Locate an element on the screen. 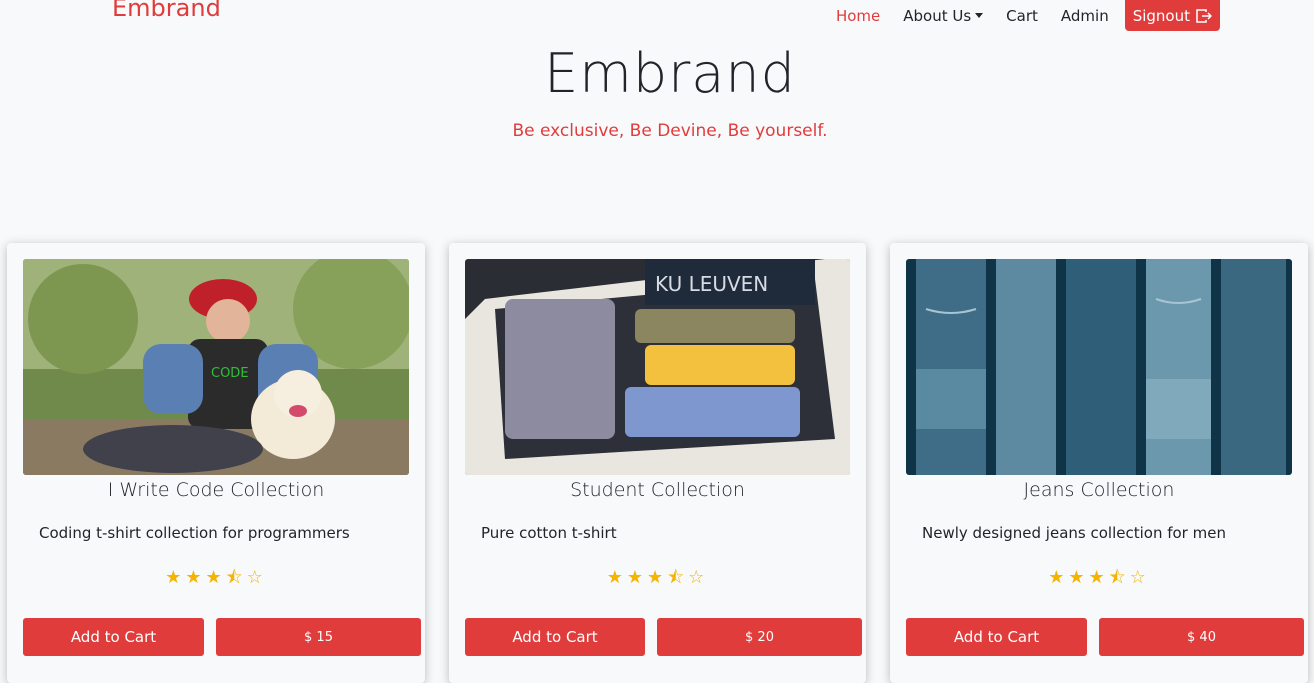 Image resolution: width=1314 pixels, height=683 pixels. nav-links: Home About Us Cart Admin Signout is located at coordinates (1016, 15).